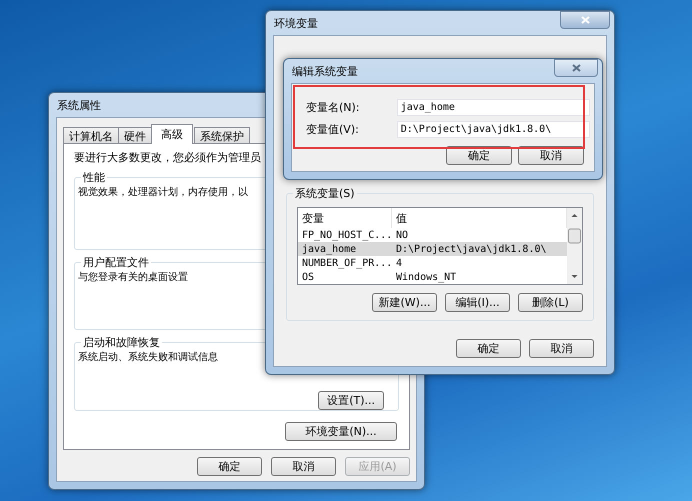 Image resolution: width=692 pixels, height=501 pixels. What do you see at coordinates (432, 263) in the screenshot?
I see `list-row: NUMBER_OF_PR... 4` at bounding box center [432, 263].